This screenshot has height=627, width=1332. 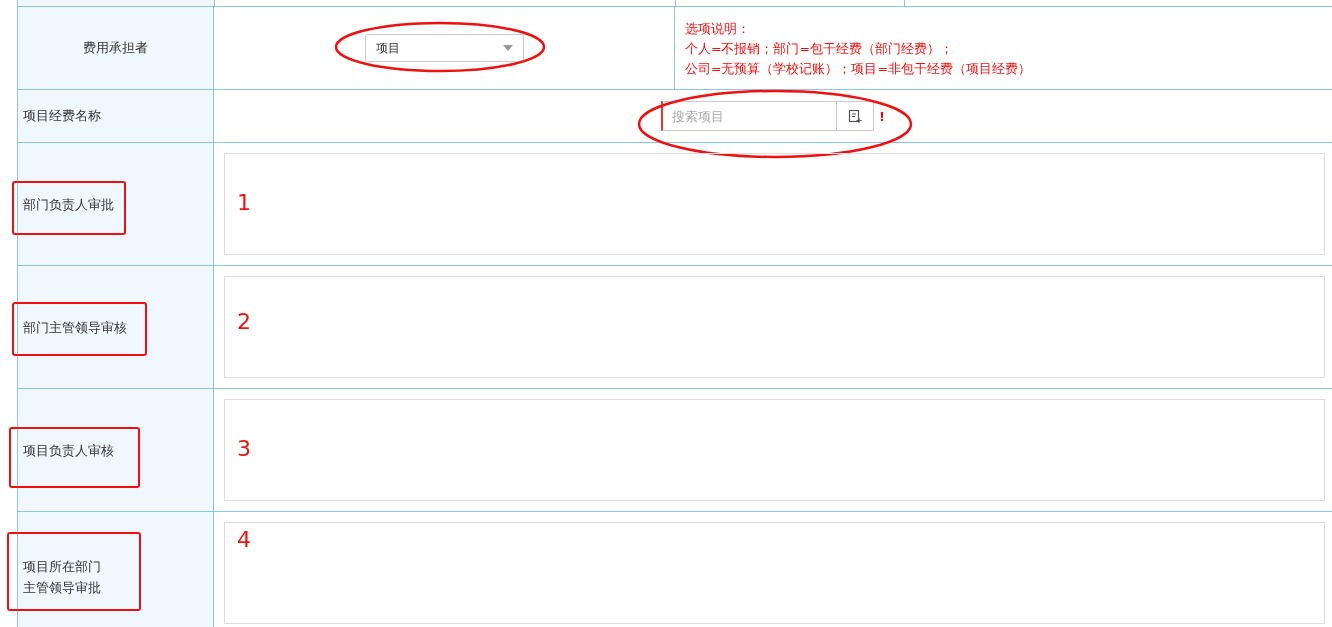 I want to click on annotation-number: 4, so click(x=244, y=540).